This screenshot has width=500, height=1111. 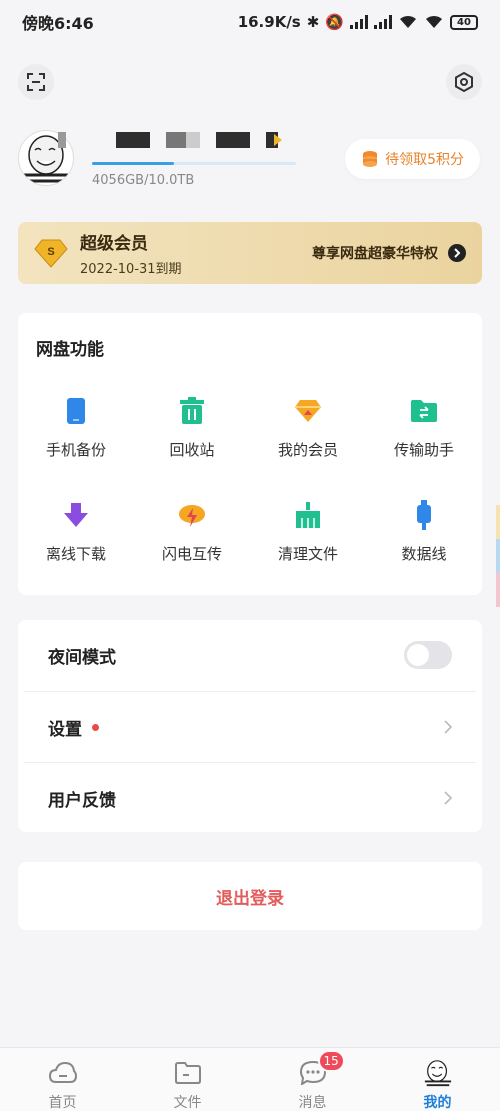 I want to click on profile-section: 4056GB/10.0TB 待领取5积分, so click(x=253, y=163).